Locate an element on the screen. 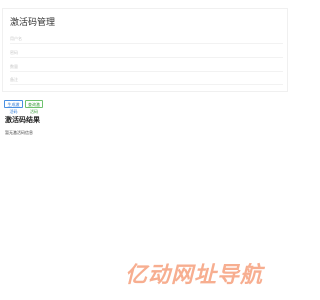 The height and width of the screenshot is (300, 320). quantity-field is located at coordinates (146, 71).